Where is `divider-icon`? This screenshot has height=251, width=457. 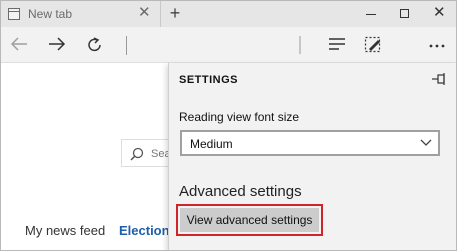 divider-icon is located at coordinates (300, 45).